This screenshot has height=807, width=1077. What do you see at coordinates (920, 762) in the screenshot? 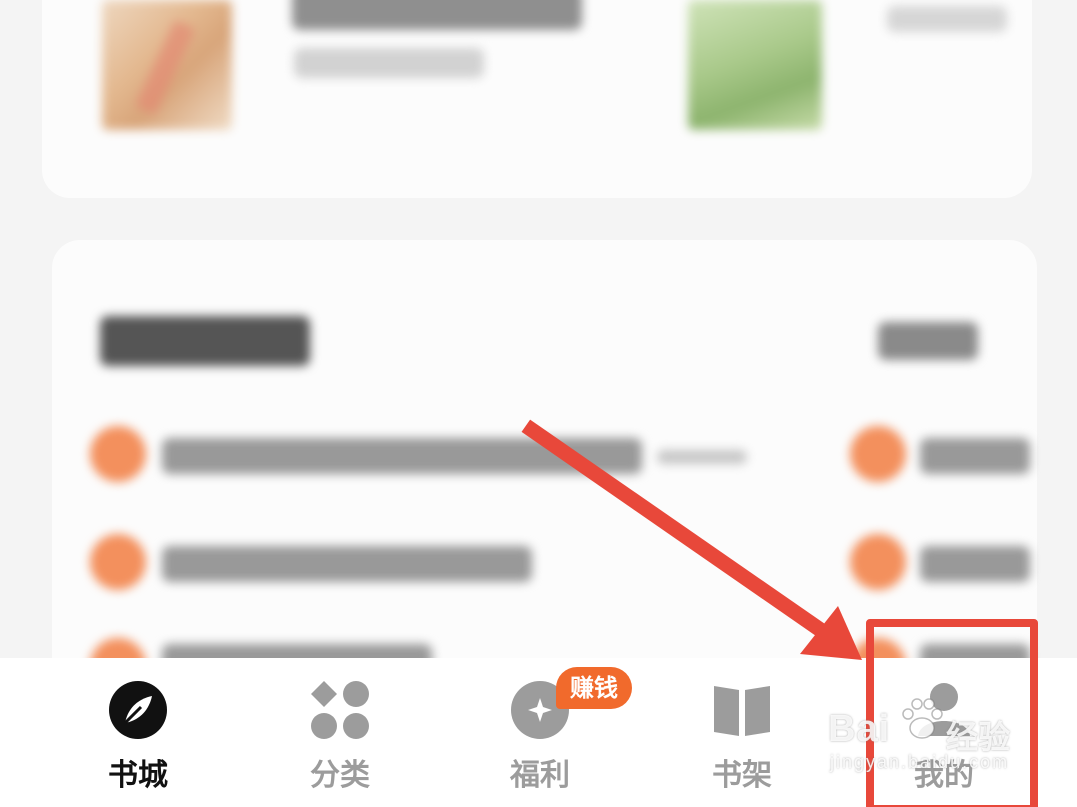
I see `watermark-site: jingyan.baidu.com` at bounding box center [920, 762].